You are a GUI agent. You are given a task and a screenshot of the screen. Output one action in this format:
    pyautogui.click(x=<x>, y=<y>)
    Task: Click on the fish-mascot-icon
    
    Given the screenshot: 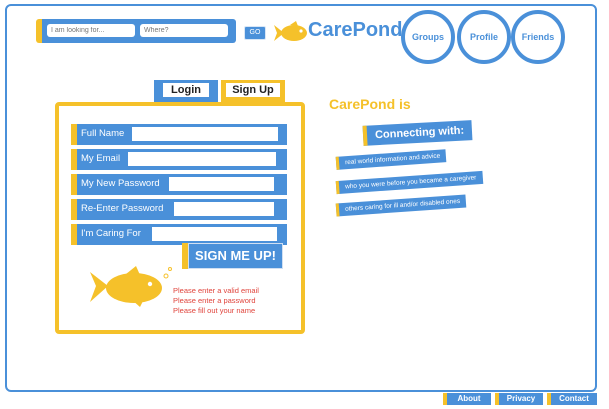 What is the action you would take?
    pyautogui.click(x=131, y=286)
    